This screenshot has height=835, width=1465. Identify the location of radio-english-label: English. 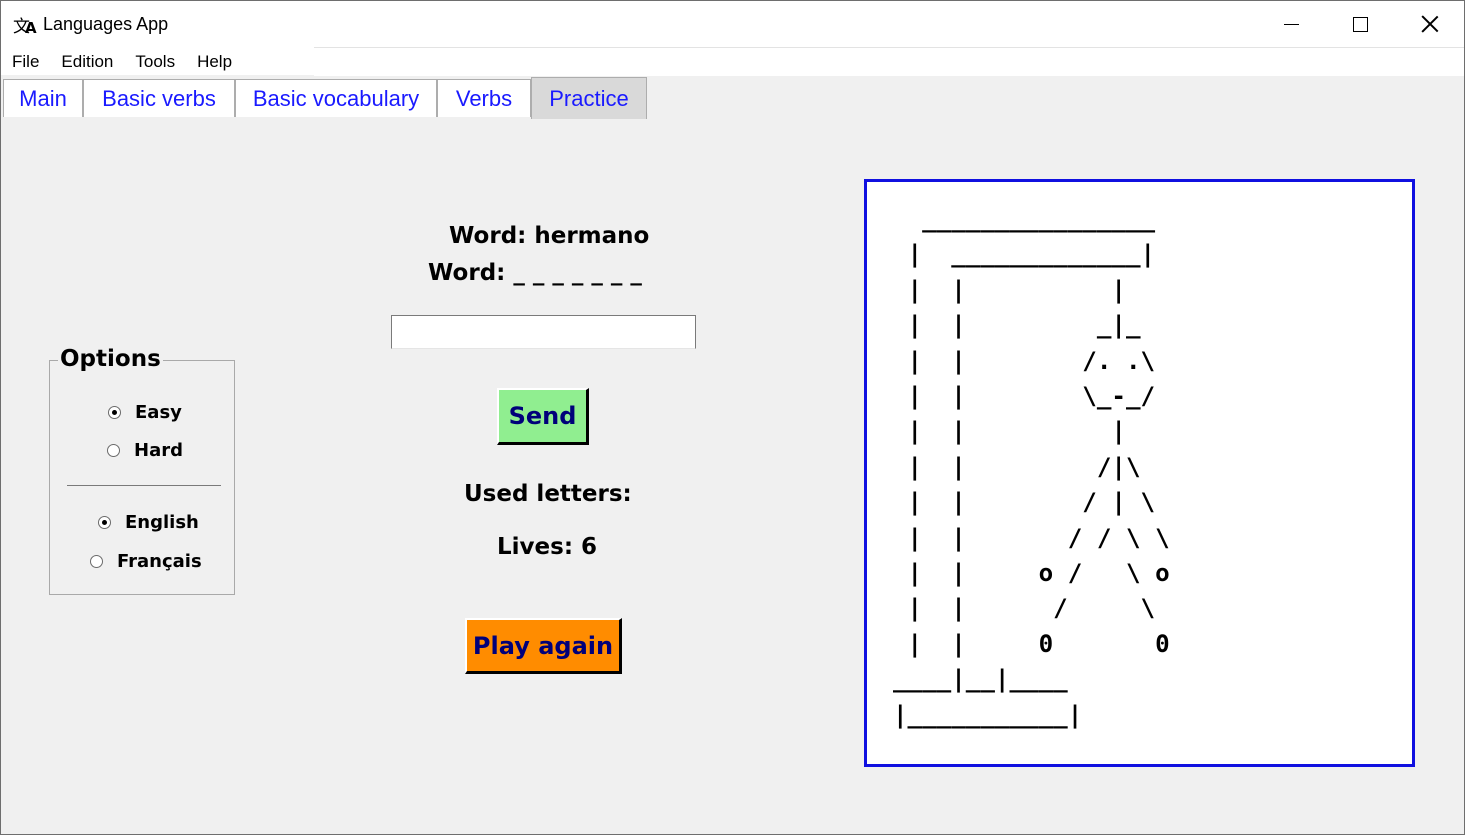
(162, 522).